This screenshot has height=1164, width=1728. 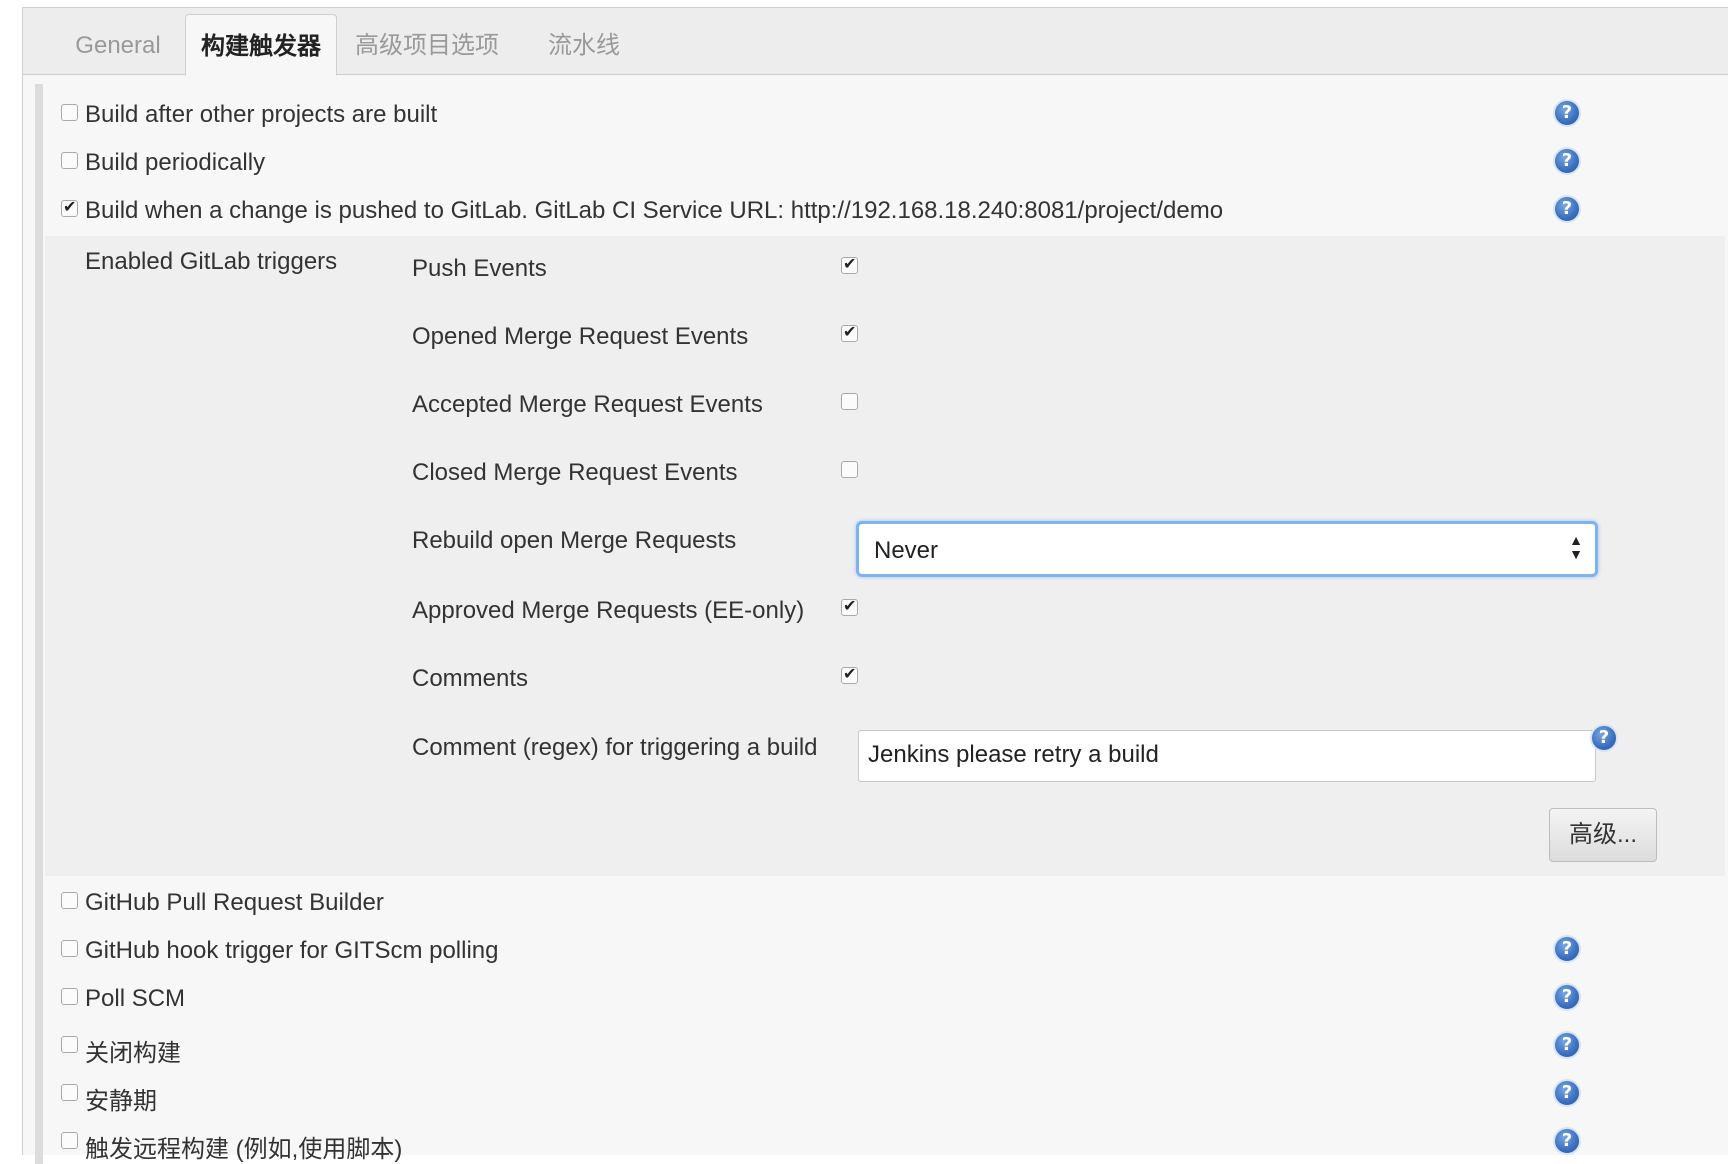 What do you see at coordinates (261, 114) in the screenshot?
I see `build-after-other-label: Build after other projects are built` at bounding box center [261, 114].